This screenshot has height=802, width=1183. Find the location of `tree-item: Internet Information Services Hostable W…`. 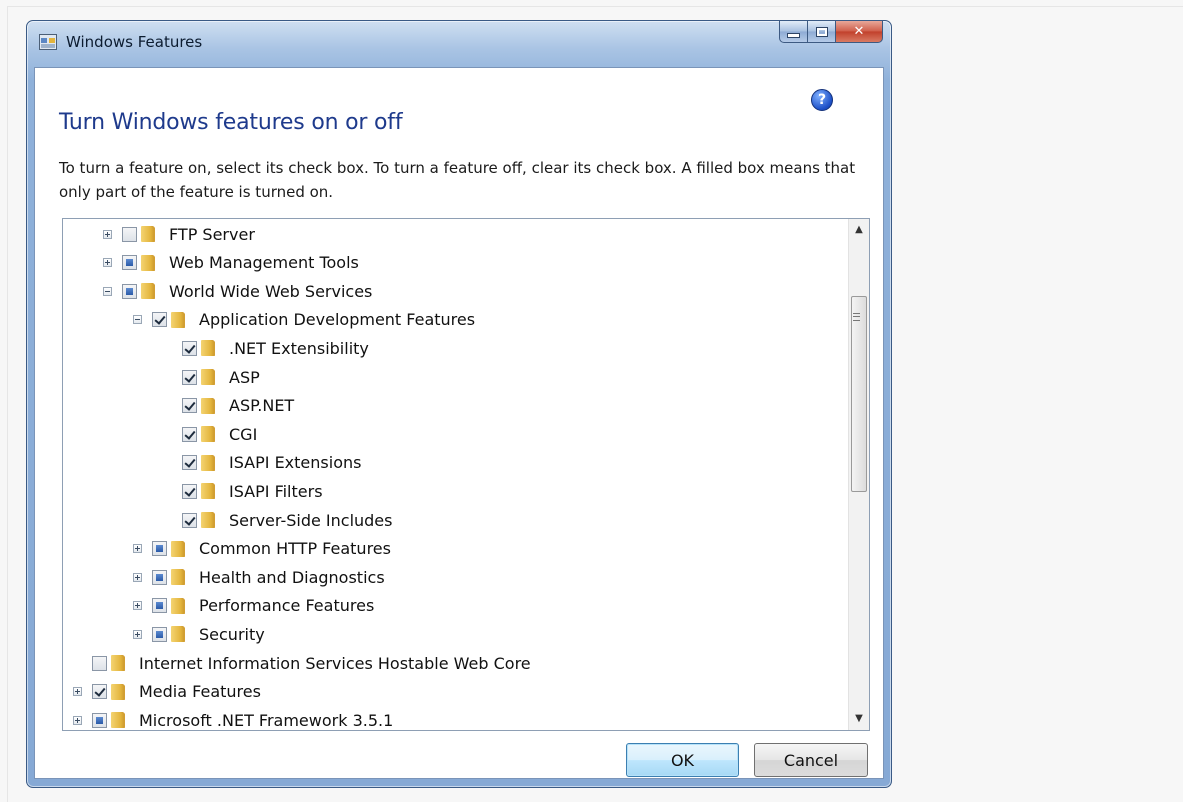

tree-item: Internet Information Services Hostable W… is located at coordinates (302, 663).